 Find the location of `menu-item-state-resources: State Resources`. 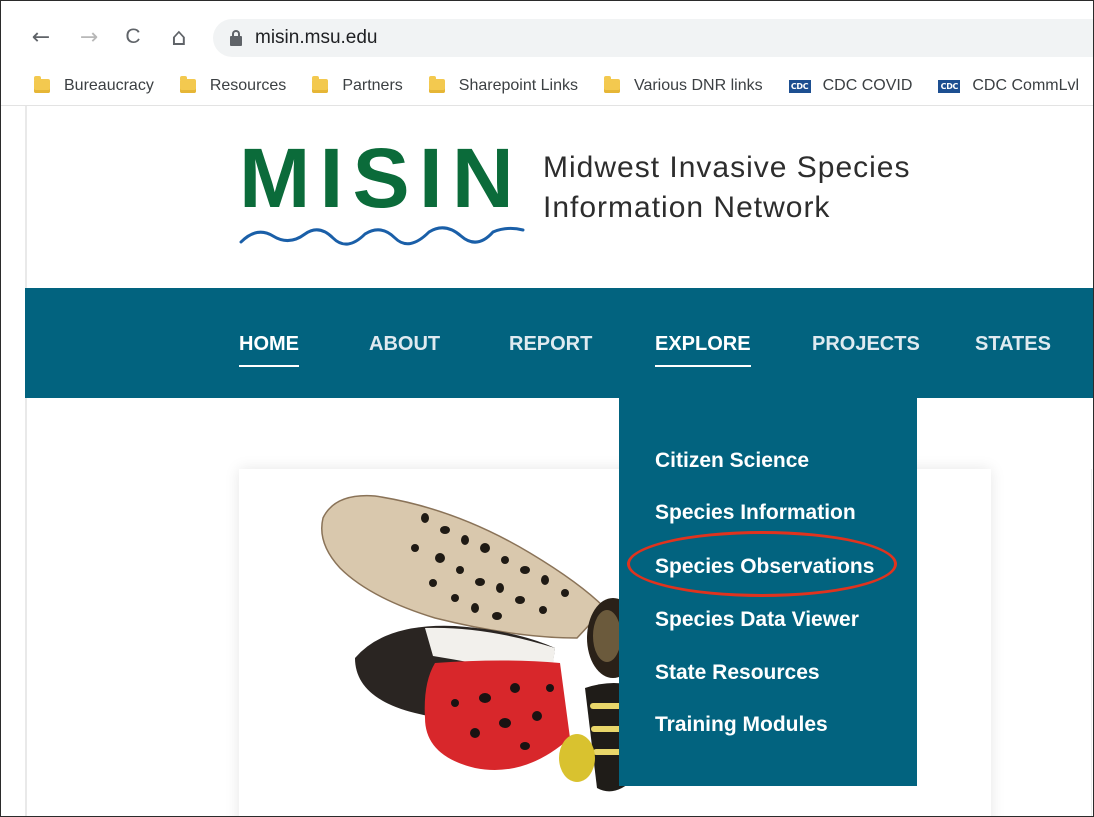

menu-item-state-resources: State Resources is located at coordinates (737, 673).